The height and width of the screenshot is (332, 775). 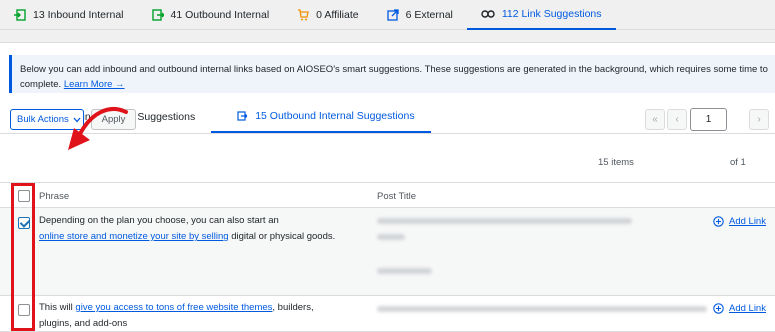 I want to click on tab-link-suggestions: 112 Link Suggestions, so click(x=541, y=15).